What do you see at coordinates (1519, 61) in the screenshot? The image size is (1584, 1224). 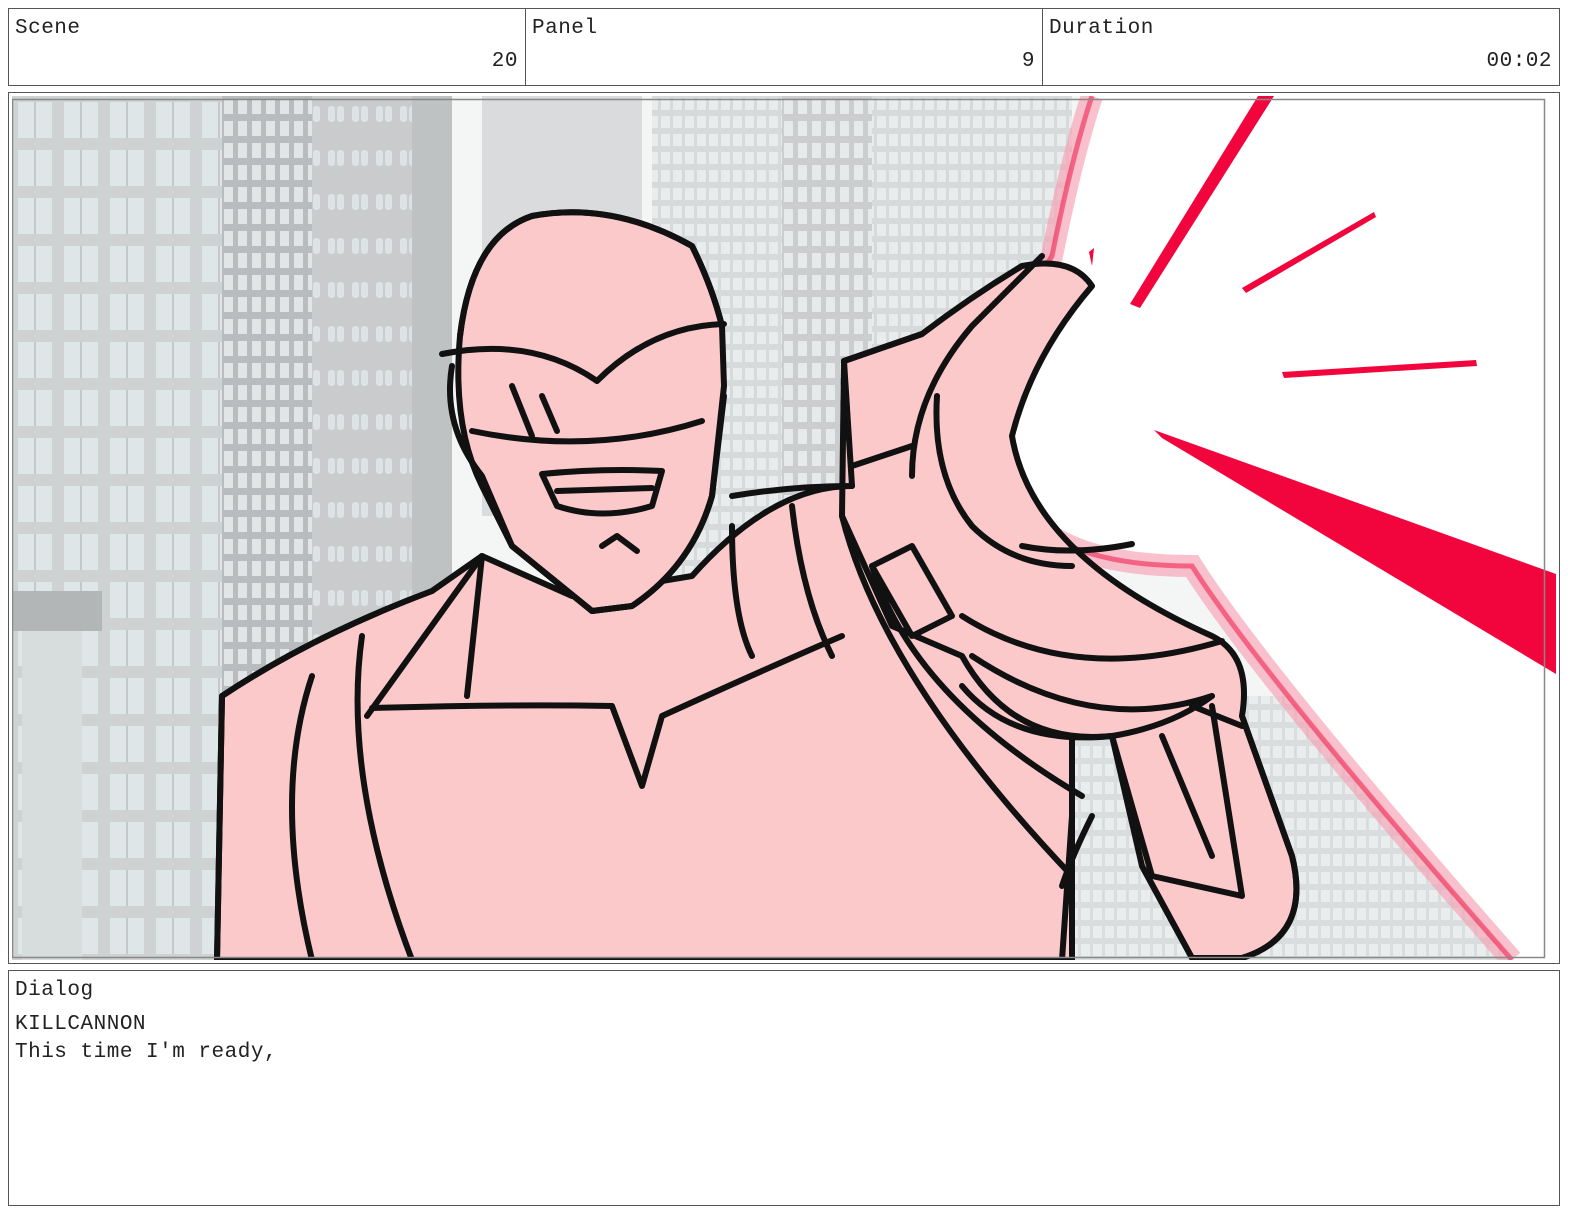 I see `duration-value: 00:02` at bounding box center [1519, 61].